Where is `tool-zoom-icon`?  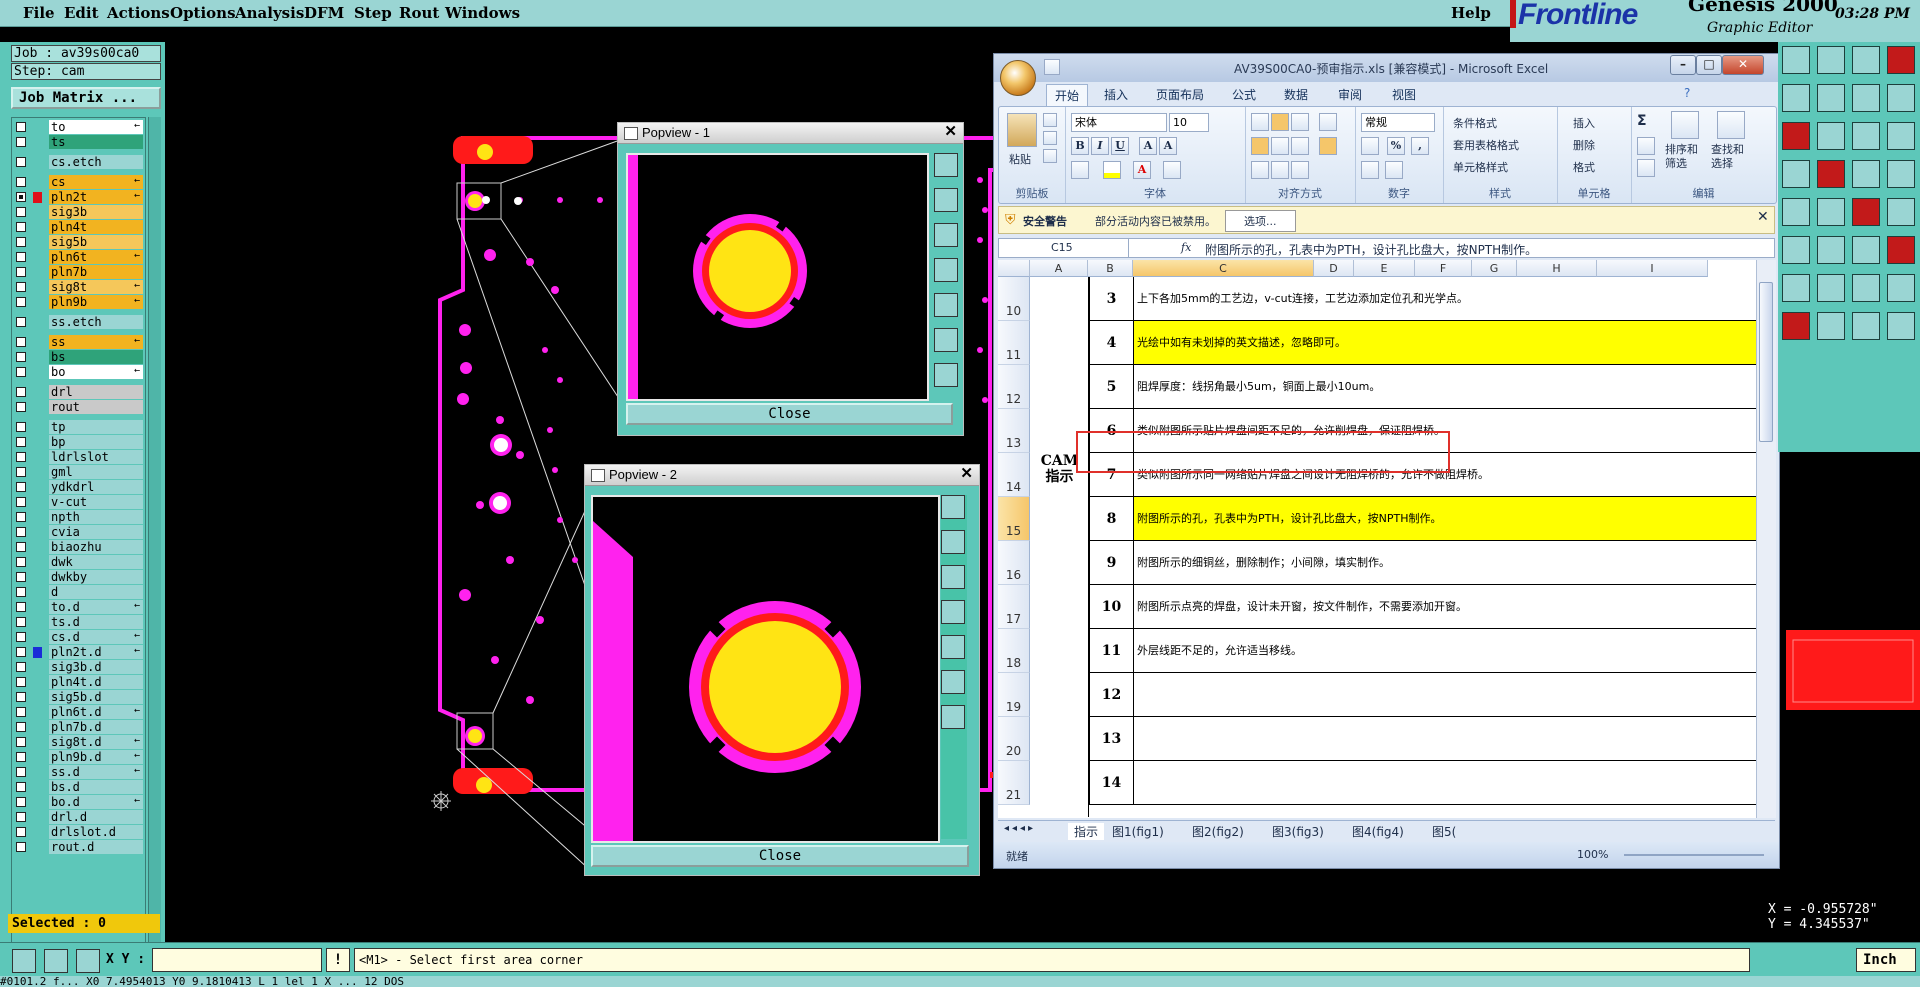
tool-zoom-icon is located at coordinates (1901, 98).